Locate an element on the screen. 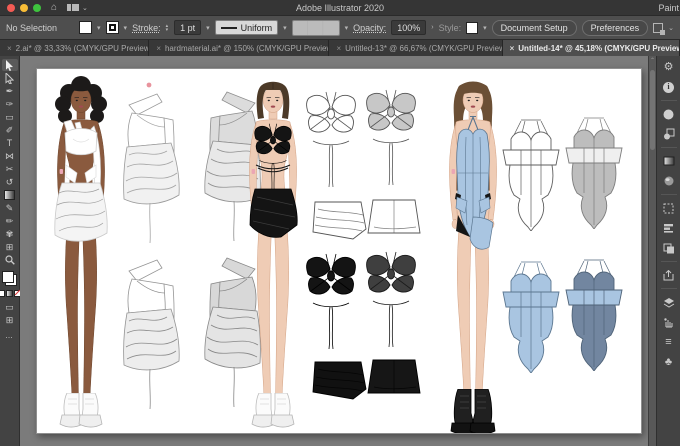 This screenshot has height=446, width=680. scrollbar-thumb is located at coordinates (652, 110).